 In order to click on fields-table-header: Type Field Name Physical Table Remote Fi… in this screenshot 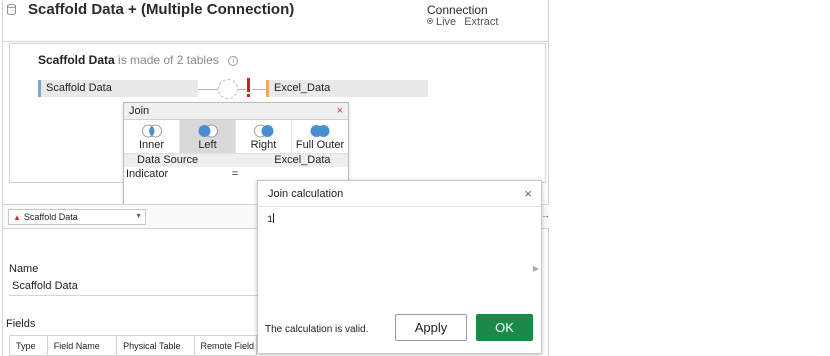, I will do `click(133, 345)`.